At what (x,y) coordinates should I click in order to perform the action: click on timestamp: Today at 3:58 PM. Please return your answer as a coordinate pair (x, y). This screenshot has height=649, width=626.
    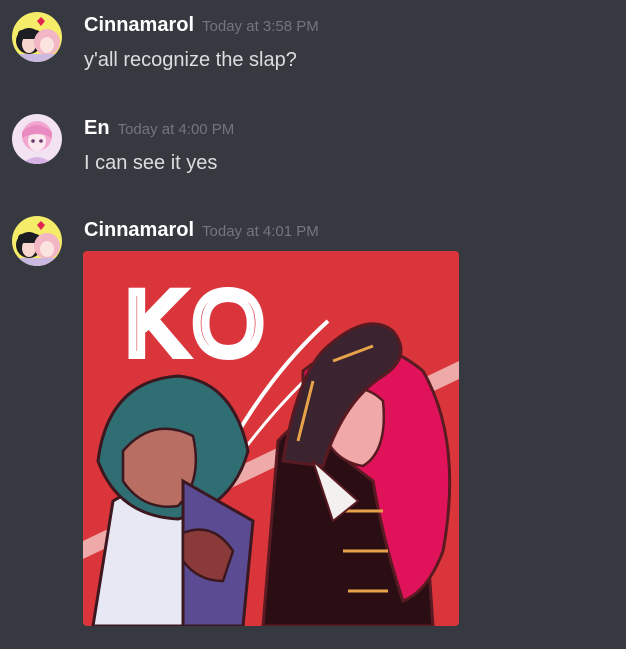
    Looking at the image, I should click on (260, 26).